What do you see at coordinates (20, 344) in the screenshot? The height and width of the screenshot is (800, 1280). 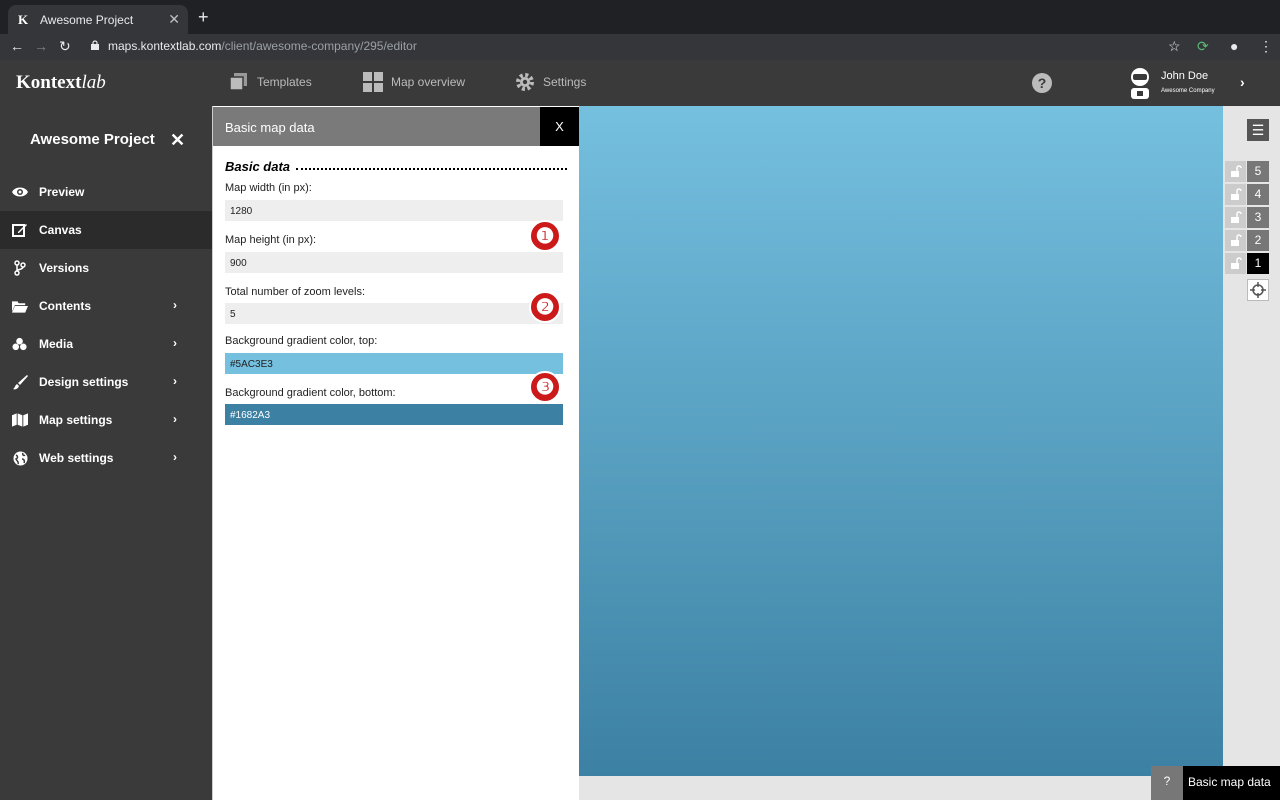 I see `media-icon` at bounding box center [20, 344].